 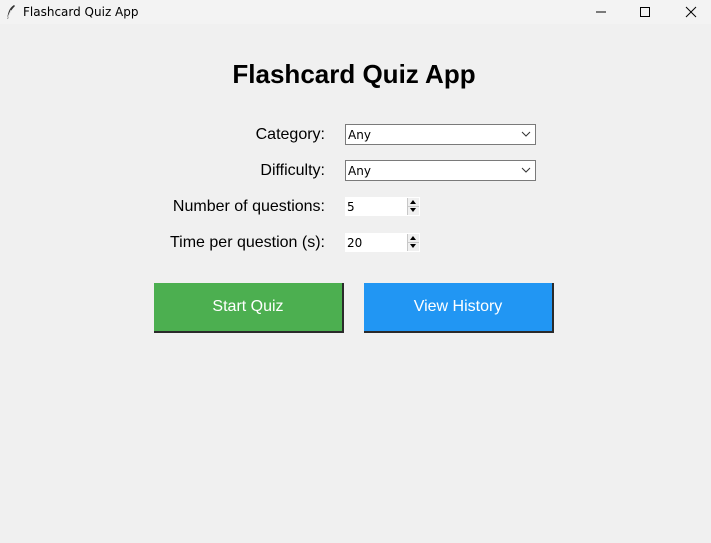 I want to click on close-icon, so click(x=691, y=12).